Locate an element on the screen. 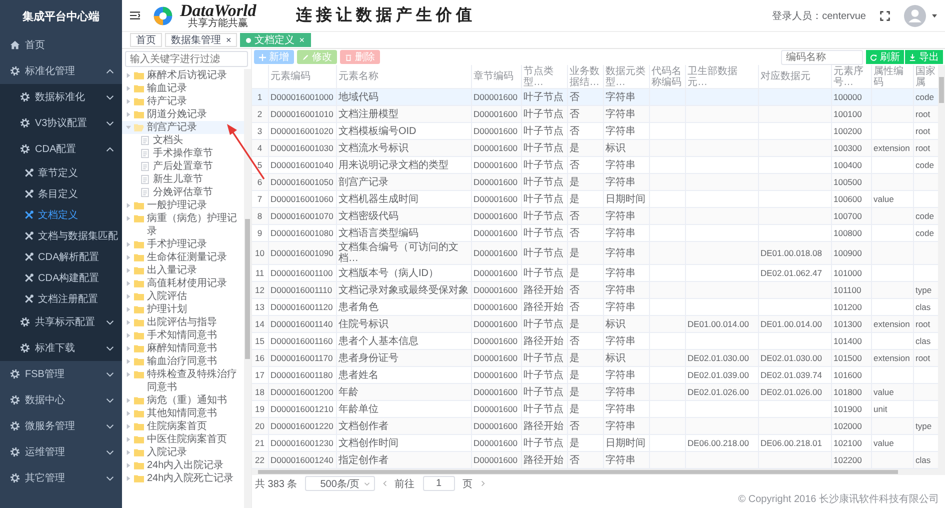 The height and width of the screenshot is (508, 945). tree-item: 待产记录 is located at coordinates (183, 101).